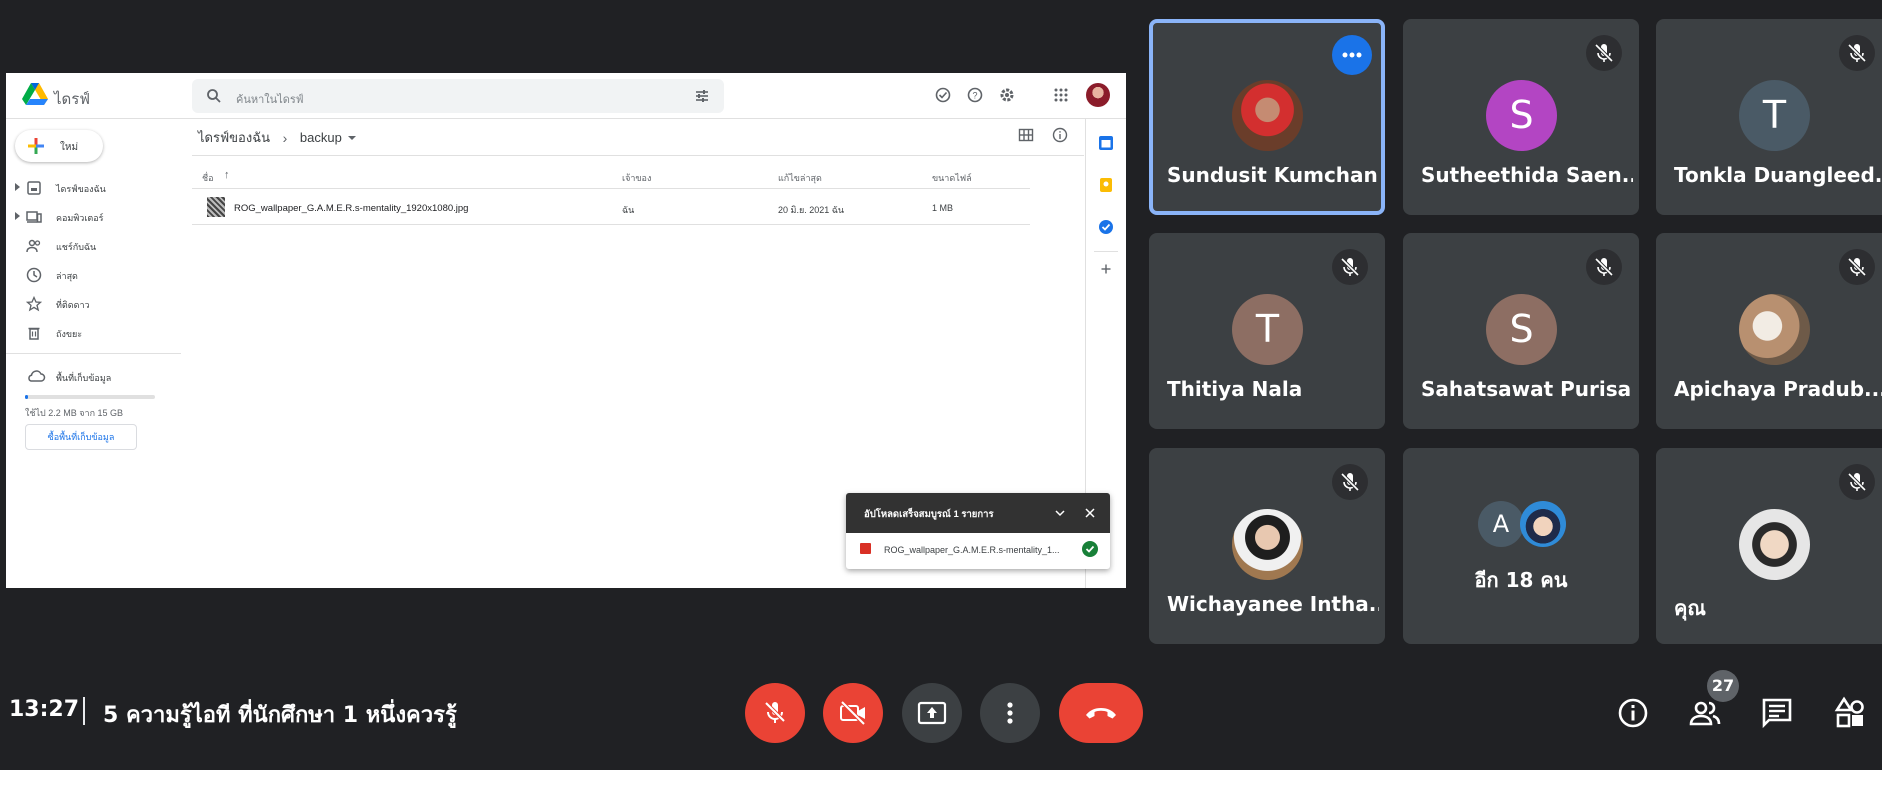 This screenshot has width=1882, height=806. Describe the element at coordinates (351, 137) in the screenshot. I see `dropdown-caret-icon` at that location.